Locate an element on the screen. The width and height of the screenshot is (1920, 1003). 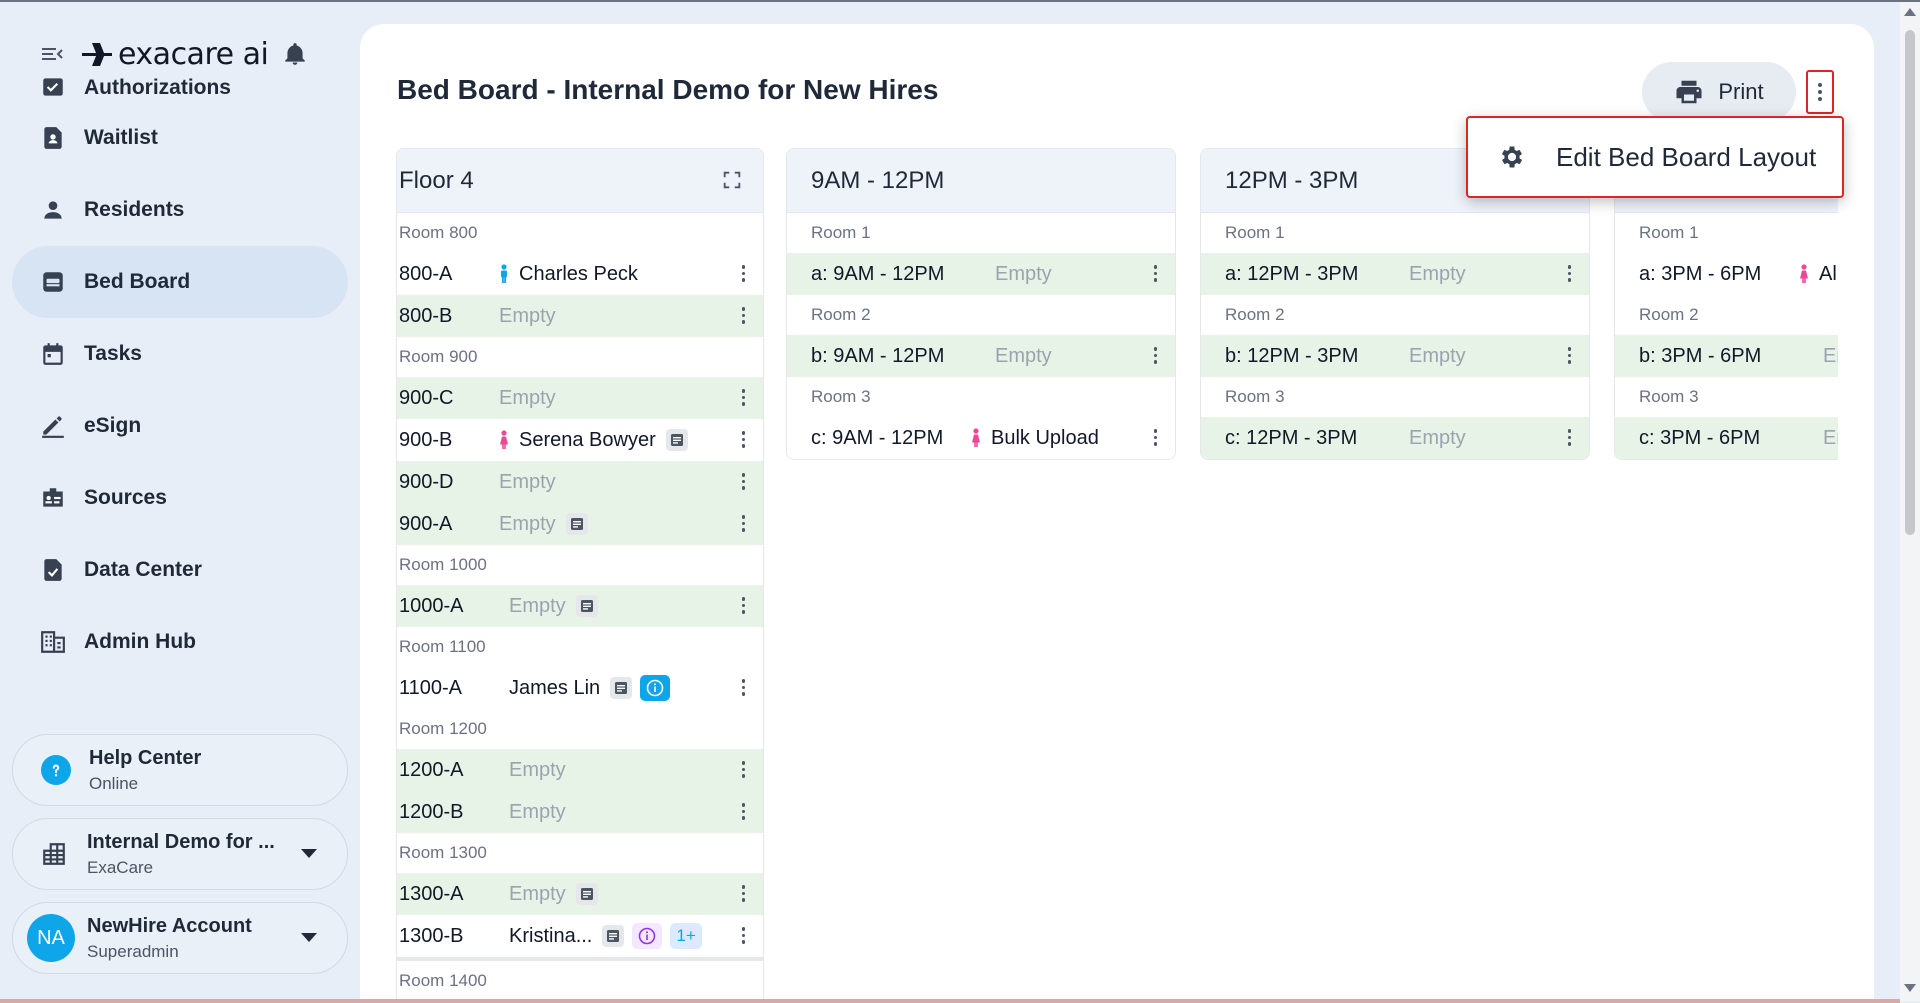
bed-row: c: 3PM - 6PM Em is located at coordinates (1726, 438).